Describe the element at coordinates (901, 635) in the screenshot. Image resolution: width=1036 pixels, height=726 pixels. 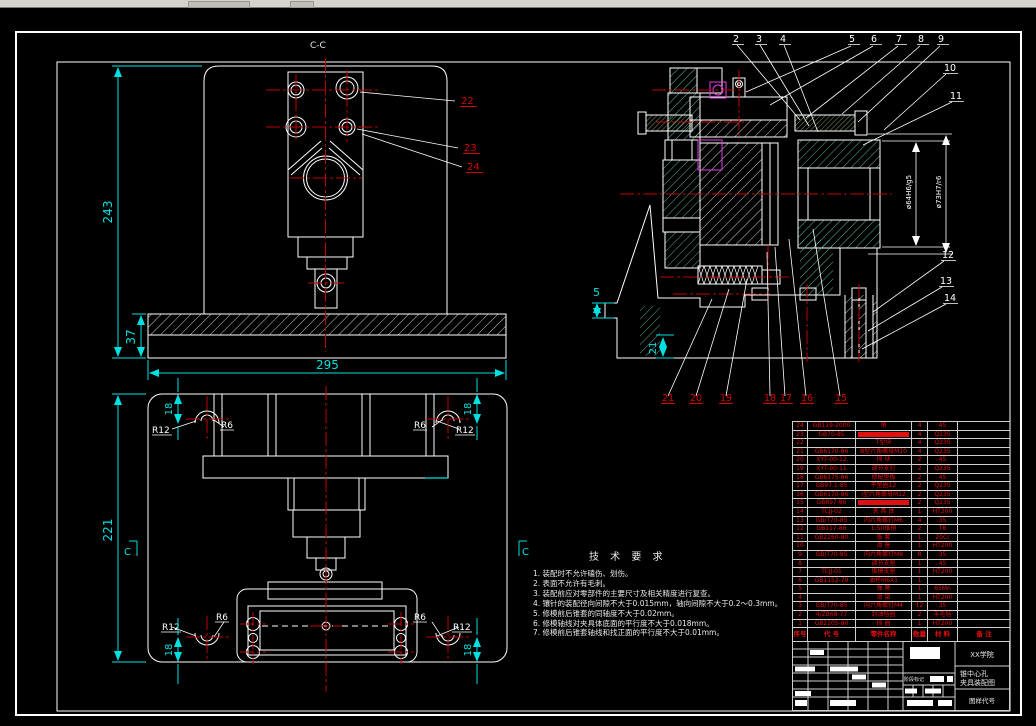
I see `bom-header-row: 序号 代 号 零件名称 数量 材 料 备 注` at that location.